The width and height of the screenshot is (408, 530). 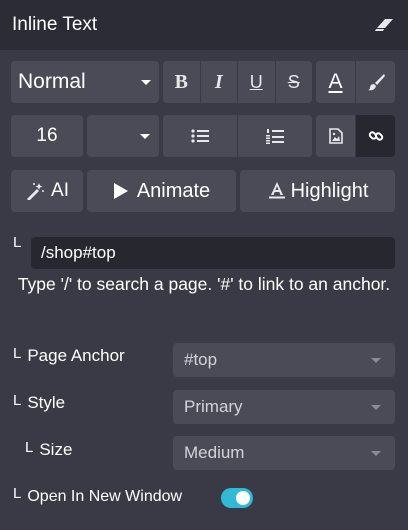 I want to click on link-icon, so click(x=375, y=136).